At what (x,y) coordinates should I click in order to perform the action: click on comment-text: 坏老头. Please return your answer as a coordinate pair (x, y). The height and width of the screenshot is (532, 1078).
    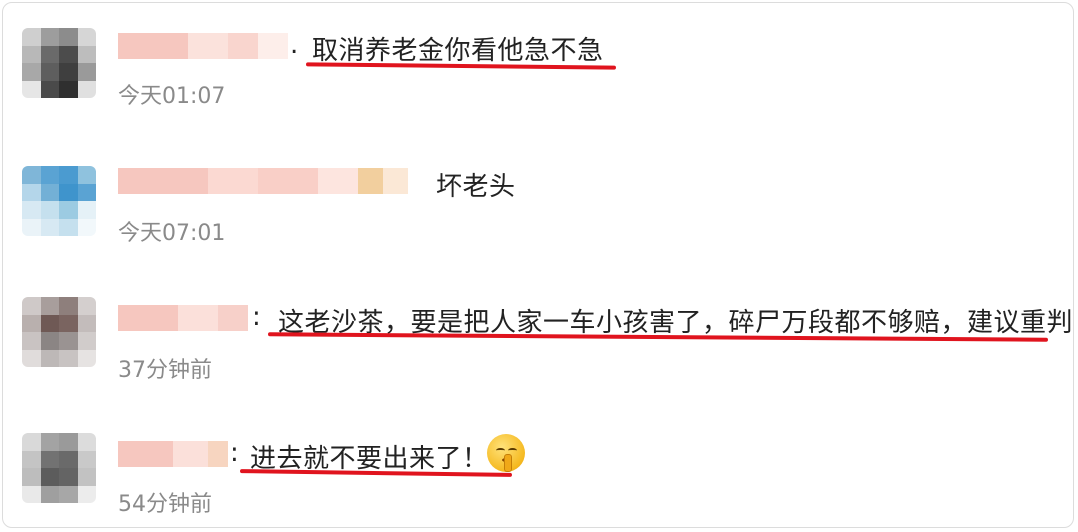
    Looking at the image, I should click on (476, 187).